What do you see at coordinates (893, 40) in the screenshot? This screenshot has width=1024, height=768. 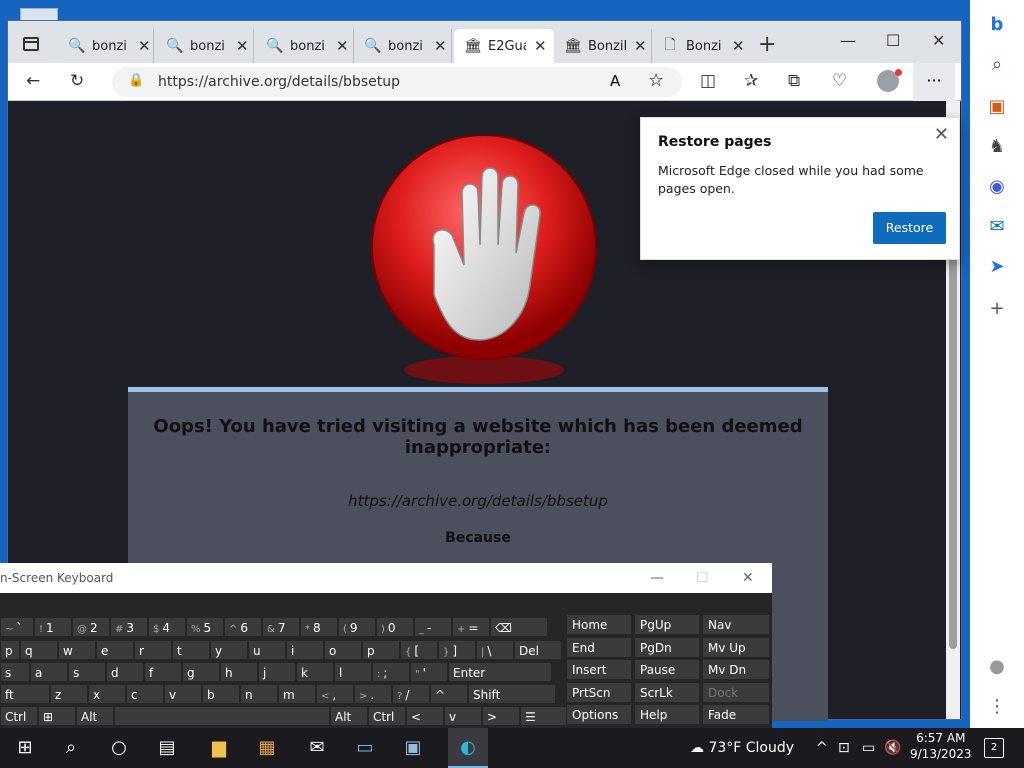 I see `maximize-icon: ☐` at bounding box center [893, 40].